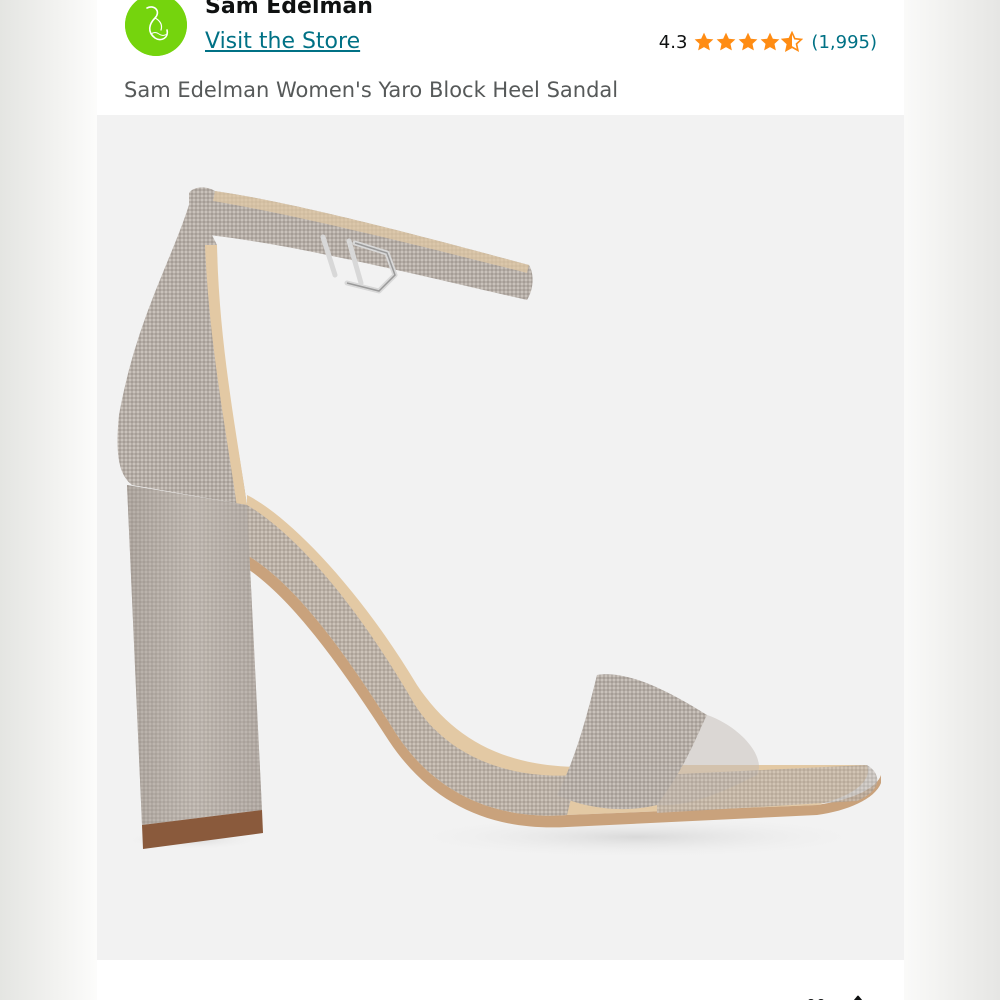  I want to click on star-rating, so click(748, 42).